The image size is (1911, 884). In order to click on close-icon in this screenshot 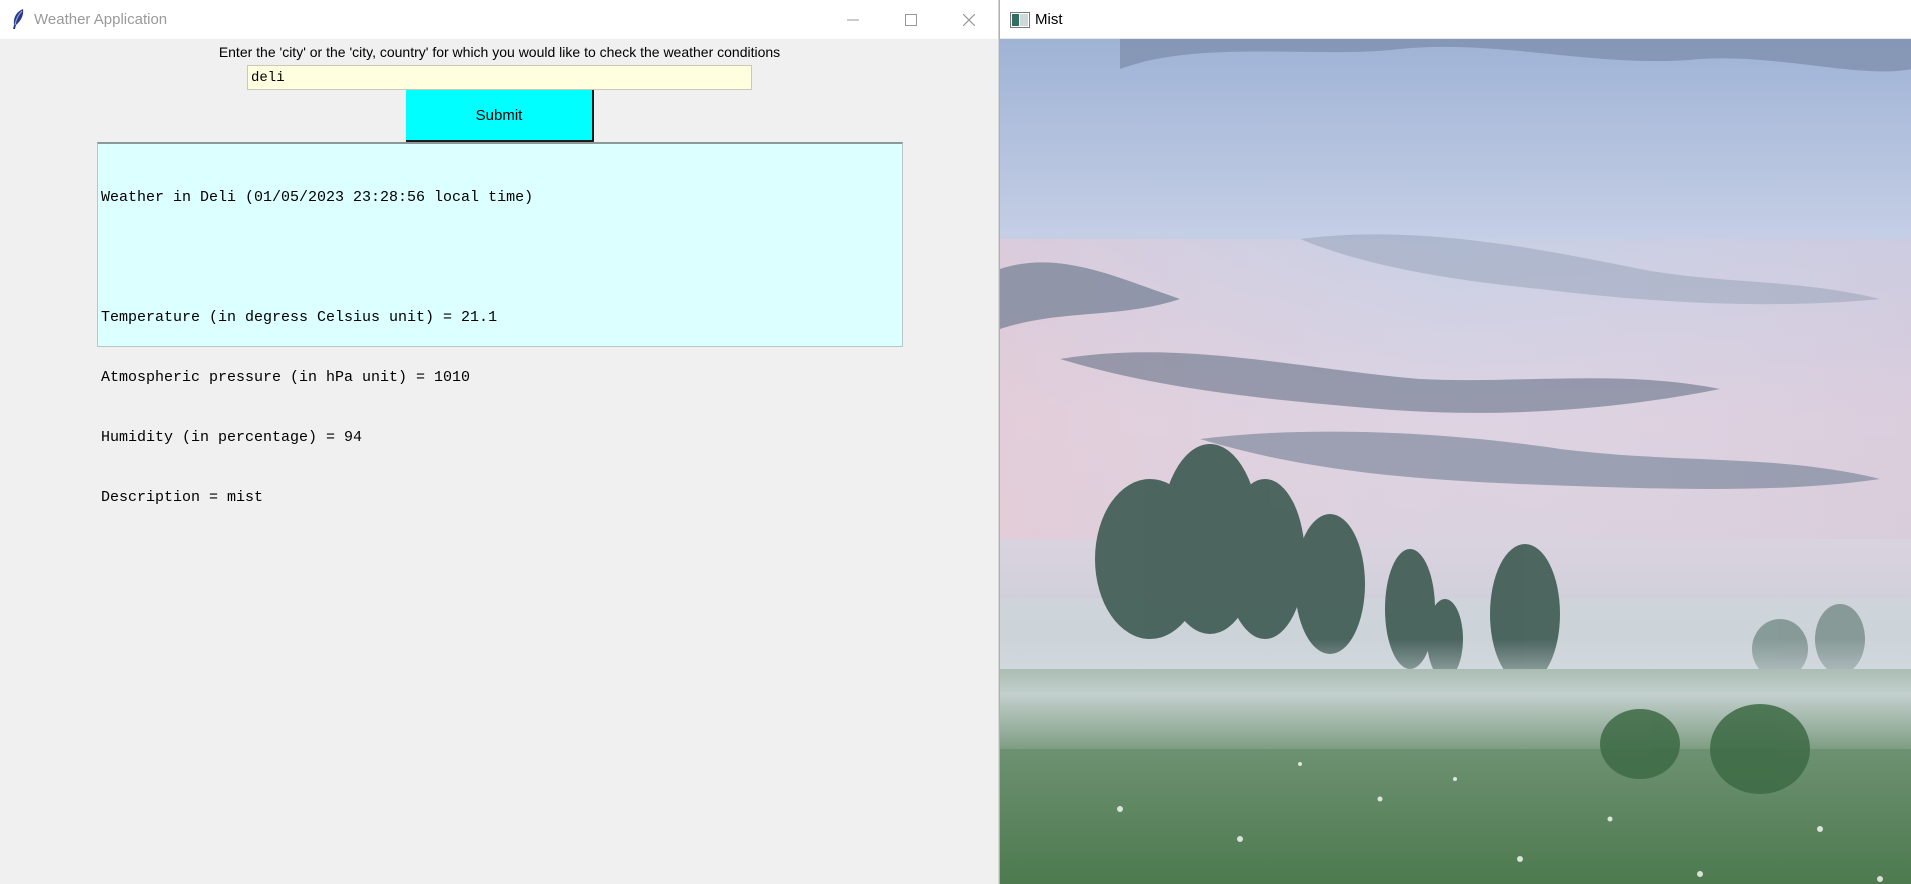, I will do `click(969, 19)`.